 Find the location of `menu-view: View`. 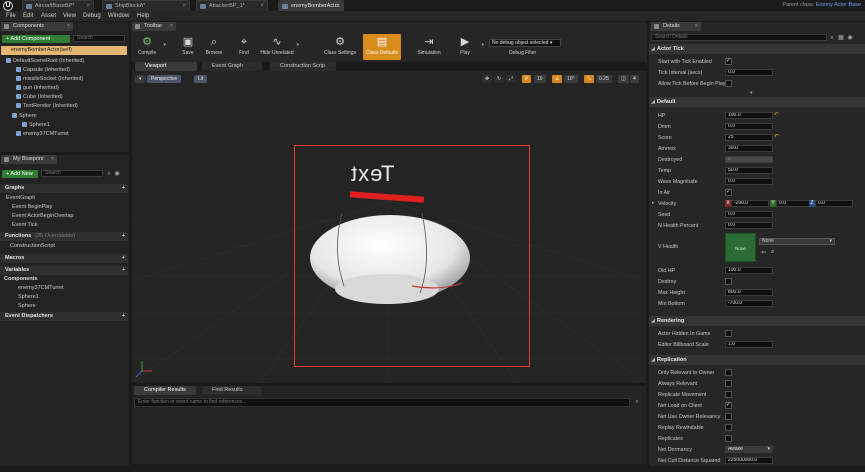

menu-view: View is located at coordinates (69, 16).